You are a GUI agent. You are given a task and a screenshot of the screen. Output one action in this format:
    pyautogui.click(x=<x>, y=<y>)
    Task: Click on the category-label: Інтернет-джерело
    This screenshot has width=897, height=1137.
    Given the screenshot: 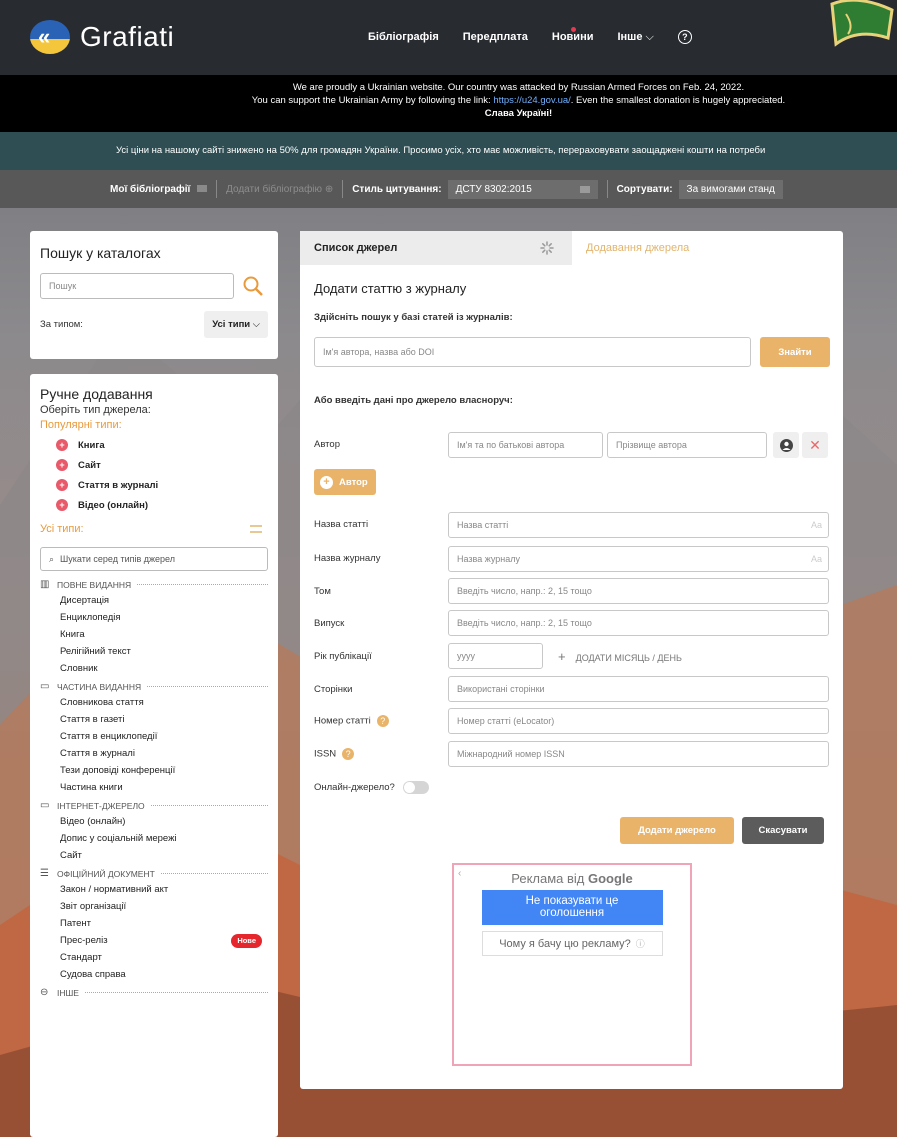 What is the action you would take?
    pyautogui.click(x=101, y=805)
    